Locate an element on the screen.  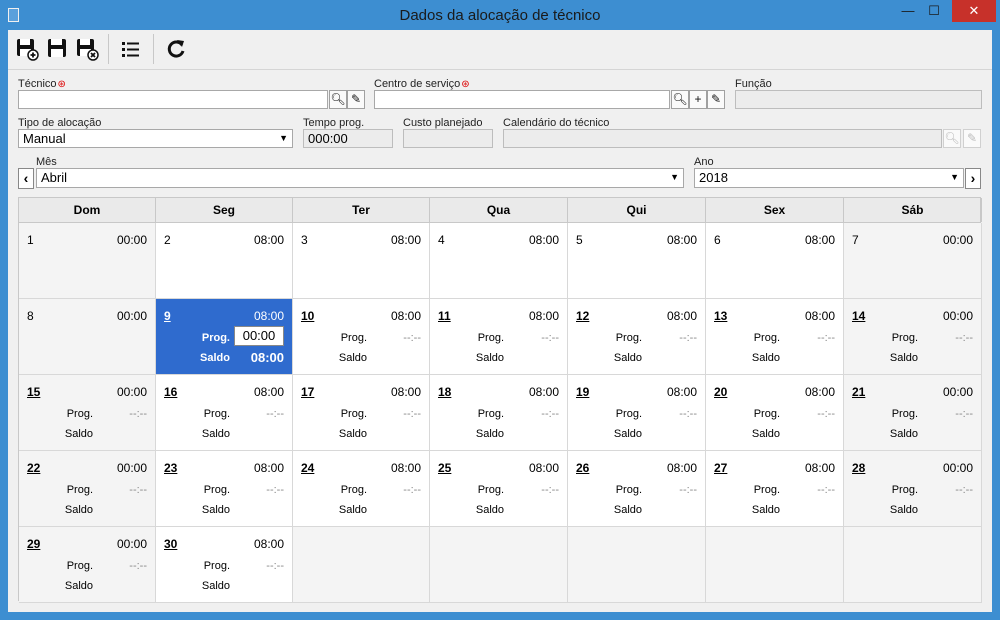
required-icon: ⊛ is located at coordinates (465, 84).